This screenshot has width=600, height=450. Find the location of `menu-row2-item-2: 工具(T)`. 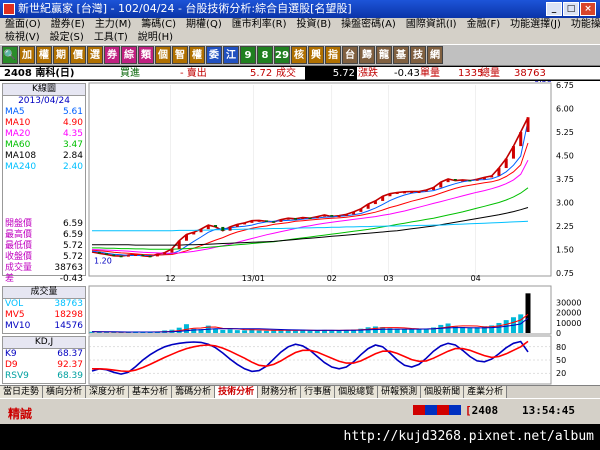

menu-row2-item-2: 工具(T) is located at coordinates (111, 37).